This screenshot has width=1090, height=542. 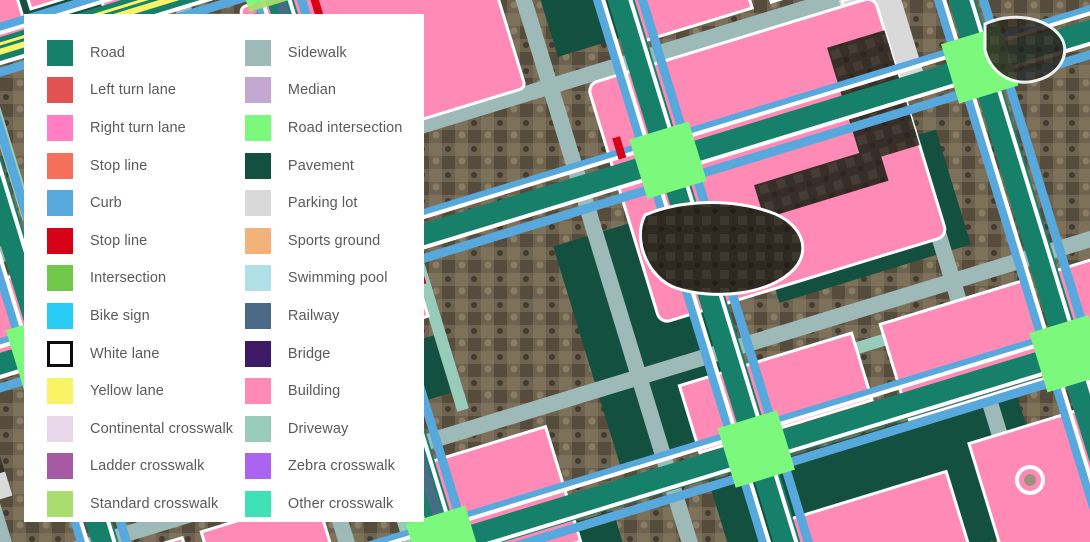 What do you see at coordinates (318, 428) in the screenshot?
I see `legend-label-driveway: Driveway` at bounding box center [318, 428].